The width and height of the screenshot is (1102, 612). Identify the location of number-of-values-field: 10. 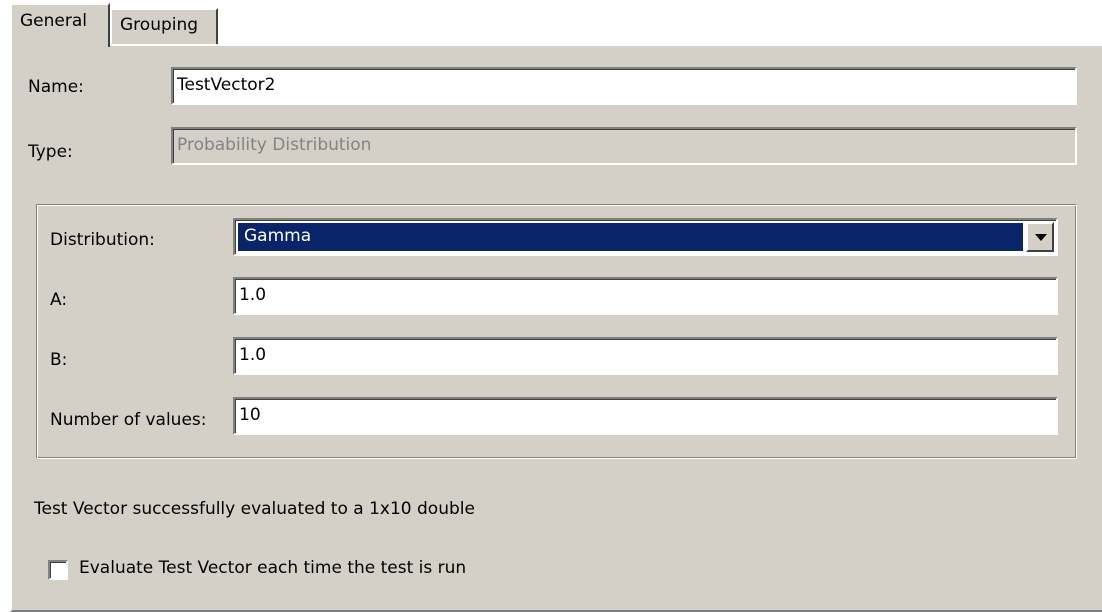
(645, 416).